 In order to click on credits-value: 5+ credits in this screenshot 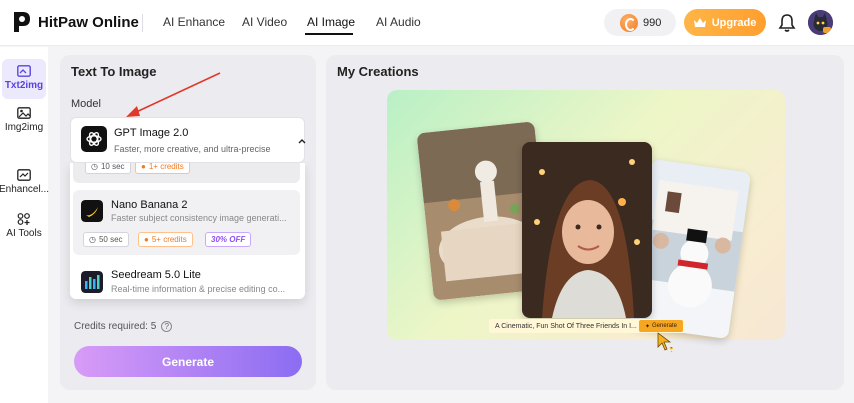, I will do `click(169, 239)`.